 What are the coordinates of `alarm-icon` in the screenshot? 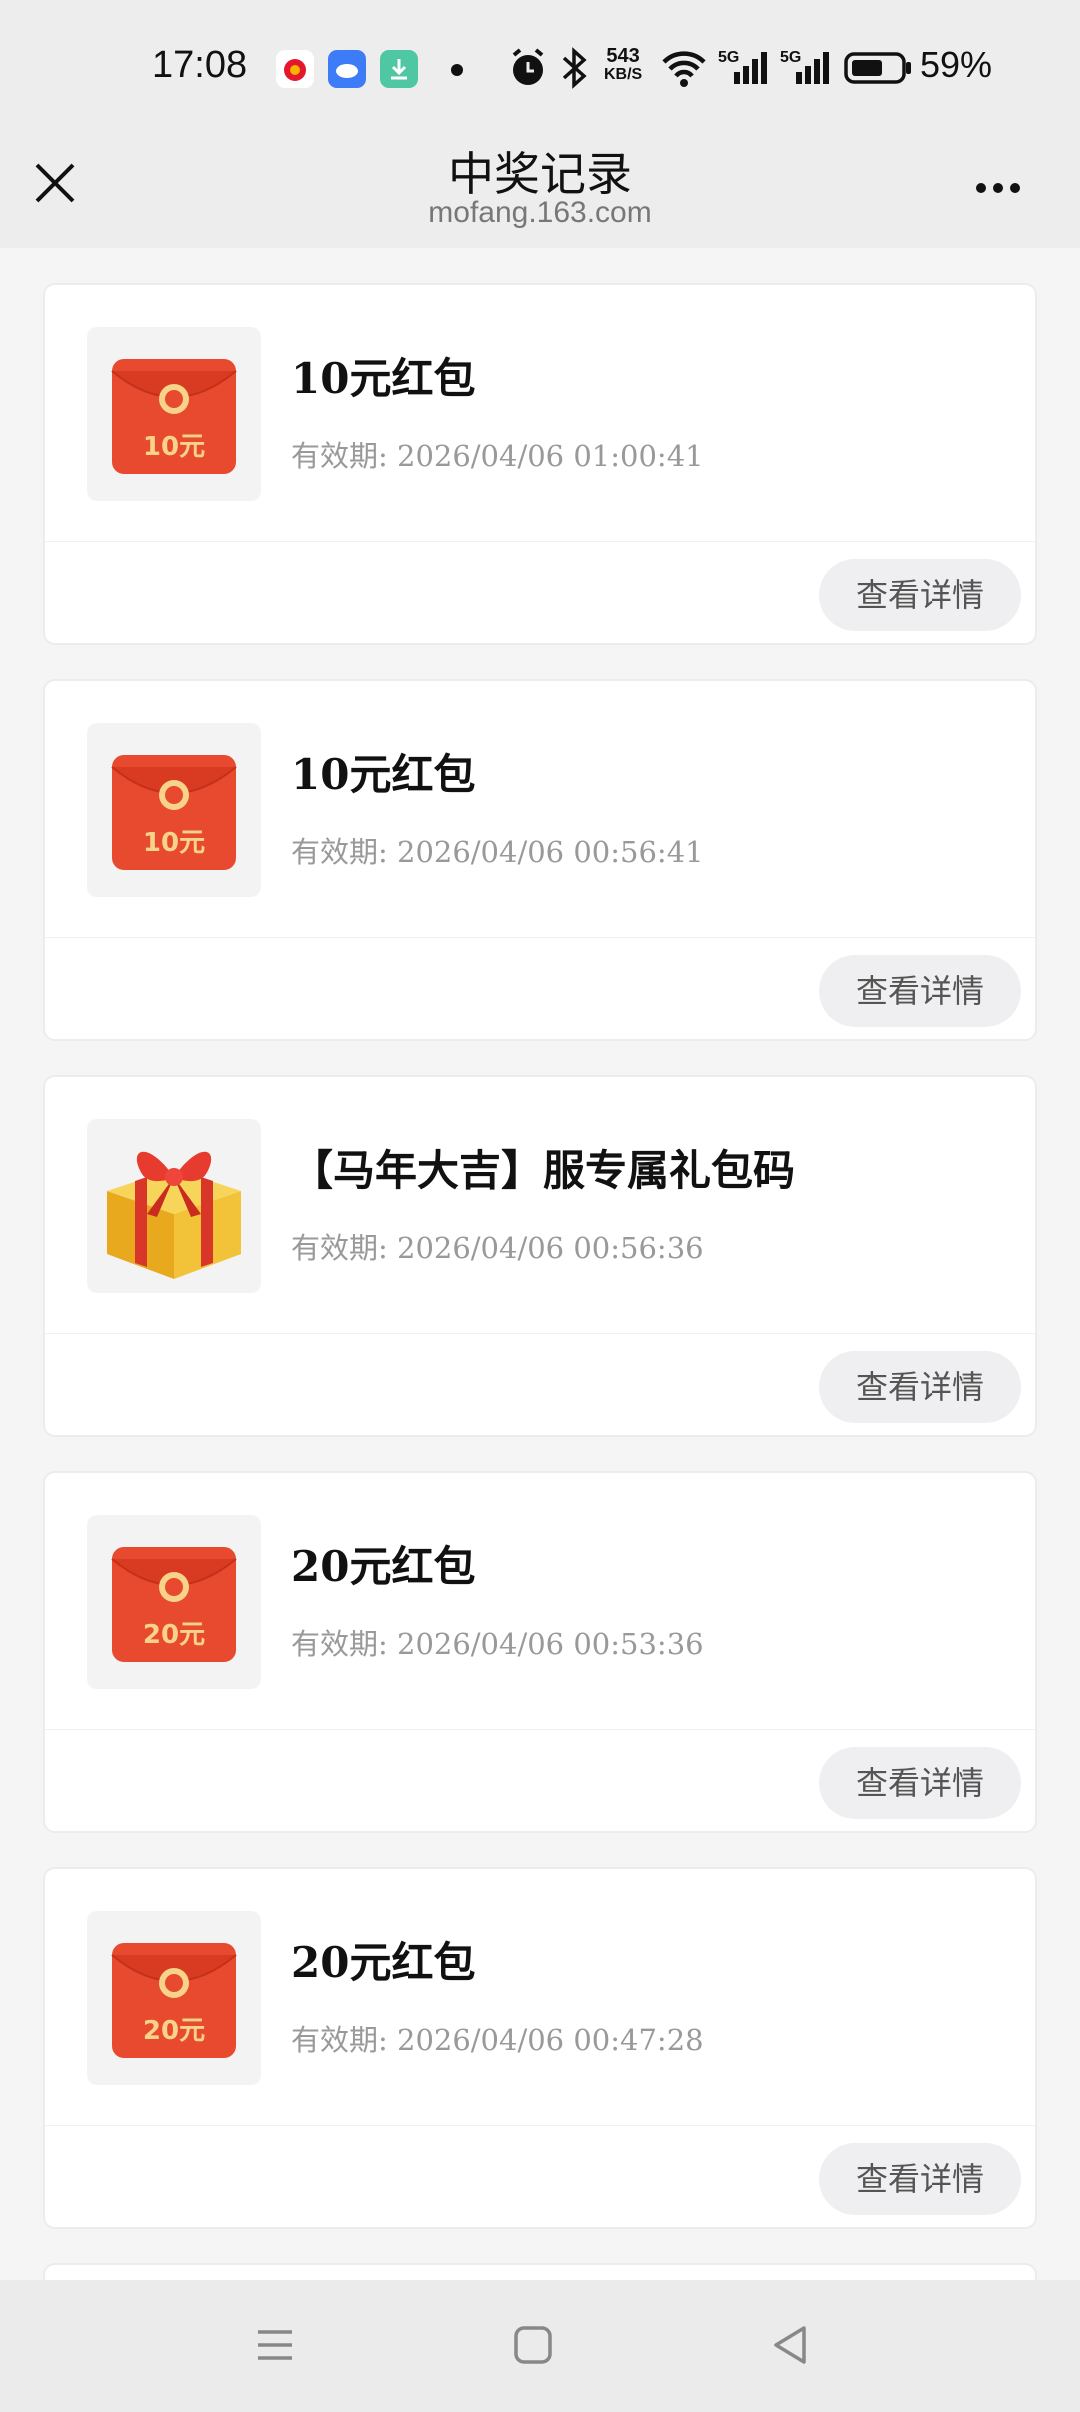 It's located at (528, 70).